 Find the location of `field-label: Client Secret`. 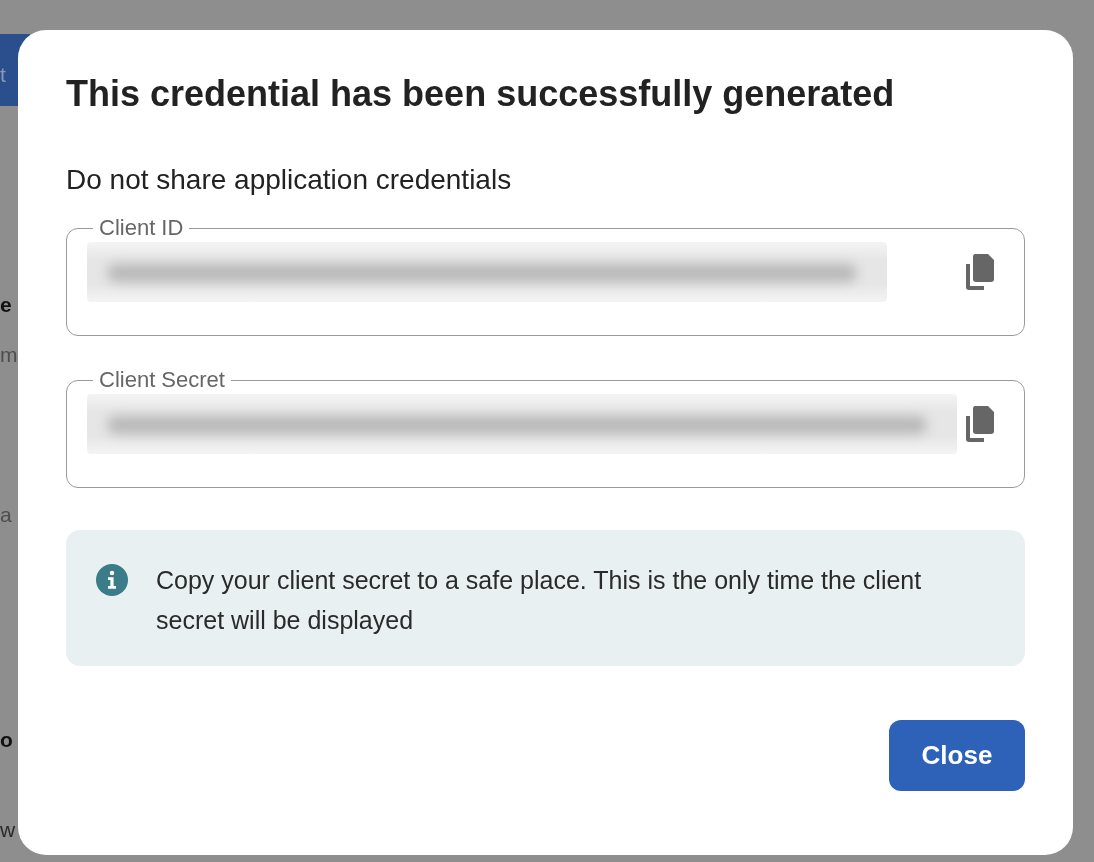

field-label: Client Secret is located at coordinates (162, 380).